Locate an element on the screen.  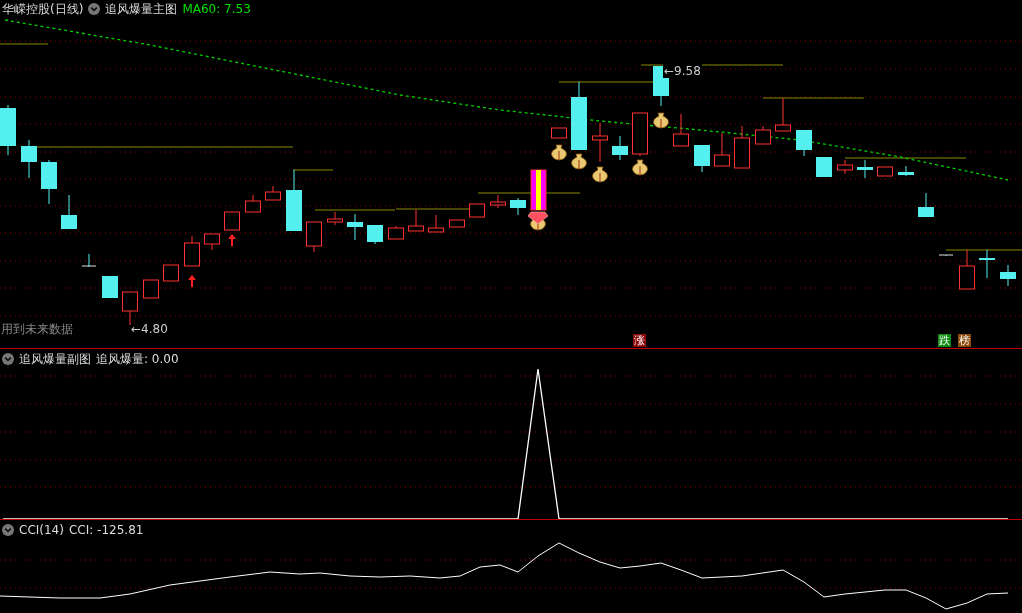
indicator-reading: MA60: 7.53 is located at coordinates (216, 9).